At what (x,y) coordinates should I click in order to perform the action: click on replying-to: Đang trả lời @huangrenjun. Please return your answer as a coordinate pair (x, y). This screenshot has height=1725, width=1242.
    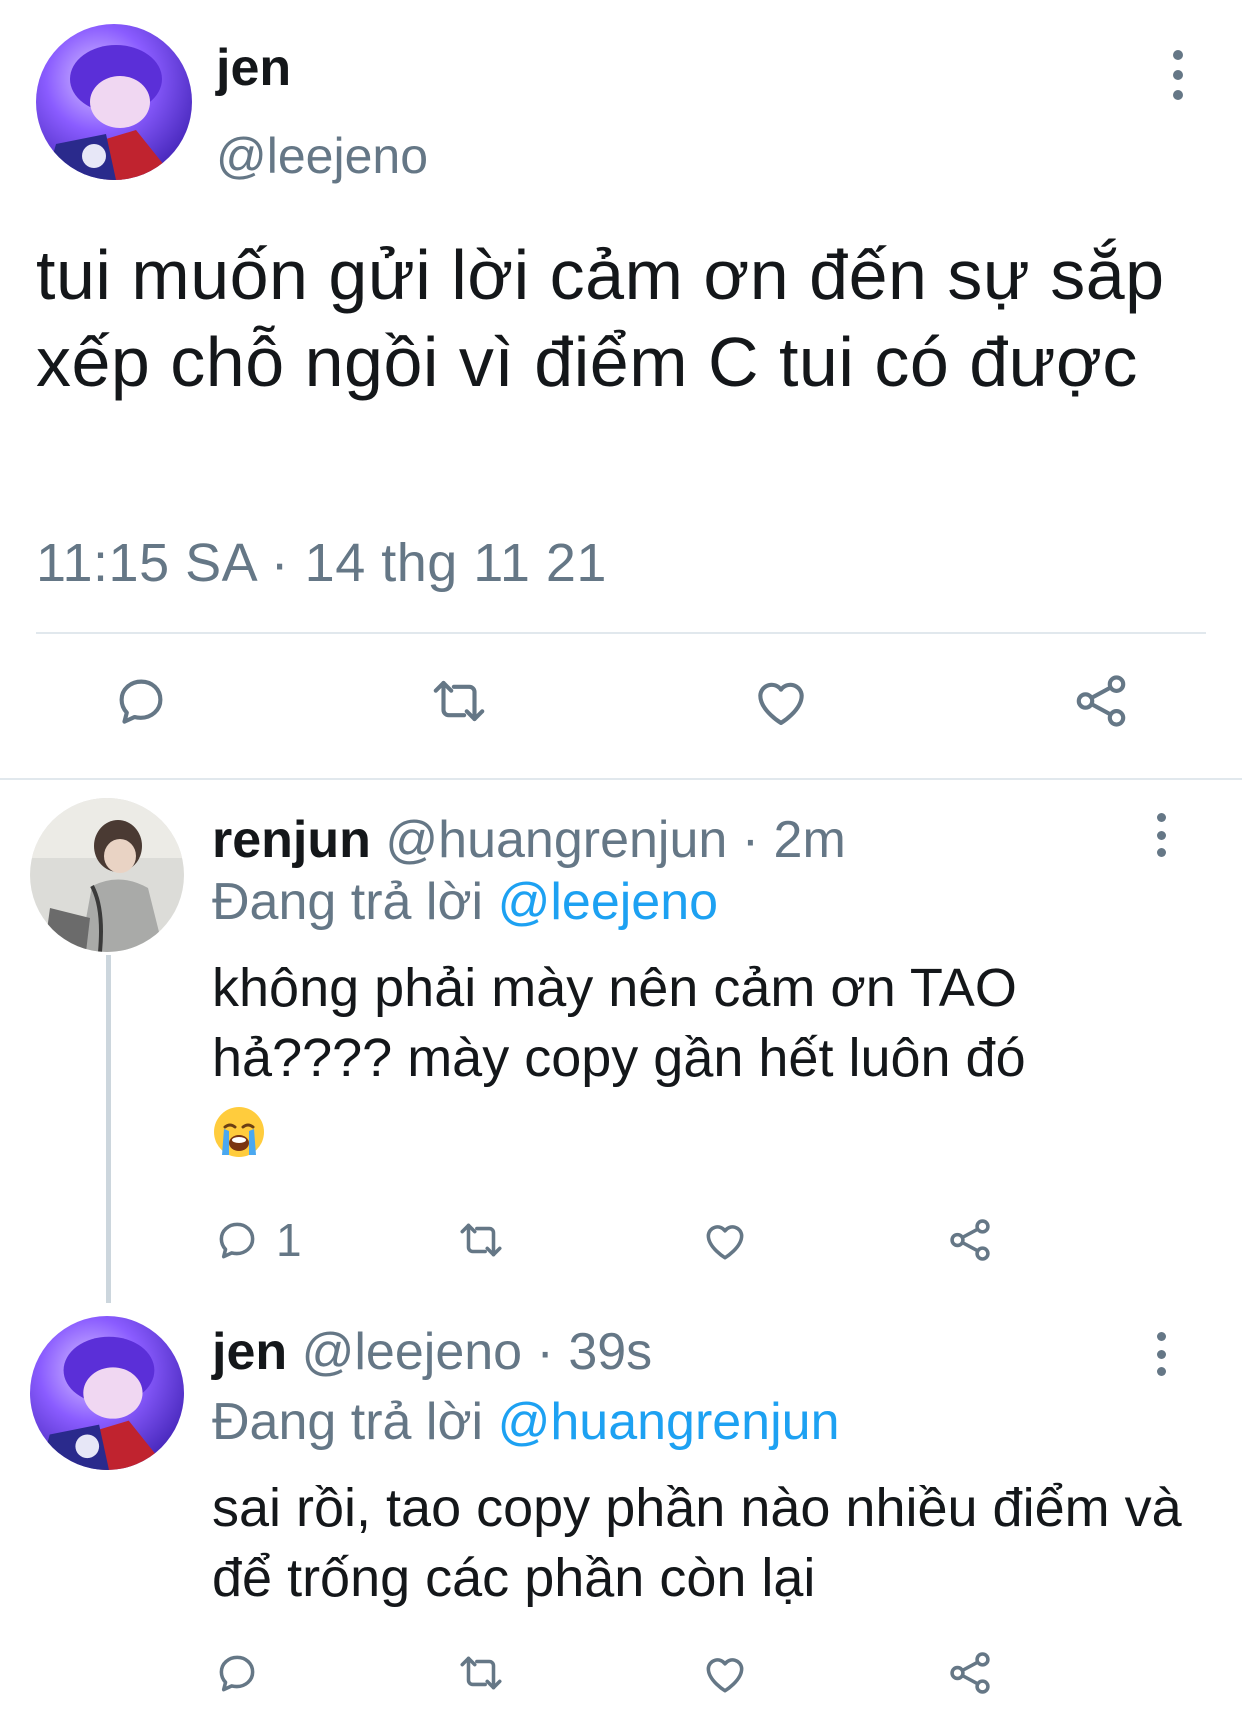
    Looking at the image, I should click on (526, 1422).